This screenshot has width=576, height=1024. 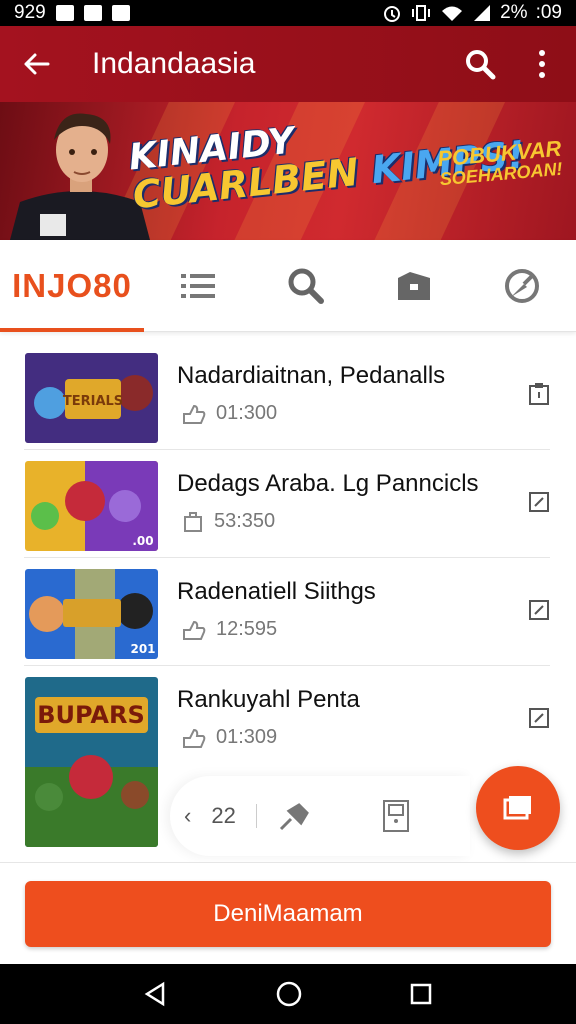 What do you see at coordinates (72, 329) in the screenshot?
I see `tab-active-indicator` at bounding box center [72, 329].